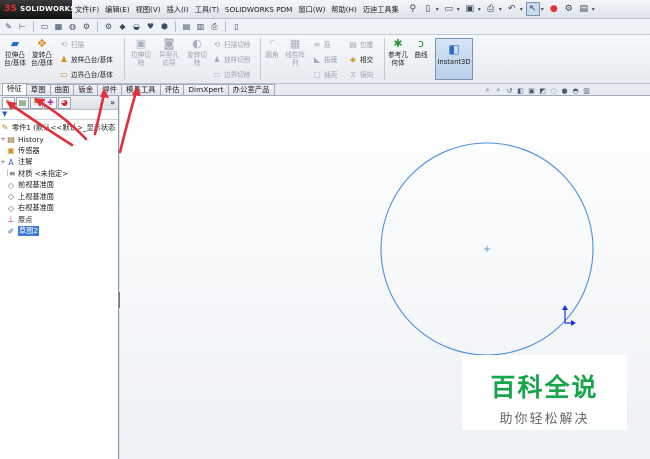 Image resolution: width=650 pixels, height=459 pixels. What do you see at coordinates (206, 89) in the screenshot?
I see `tab-dimxpert: DimXpert` at bounding box center [206, 89].